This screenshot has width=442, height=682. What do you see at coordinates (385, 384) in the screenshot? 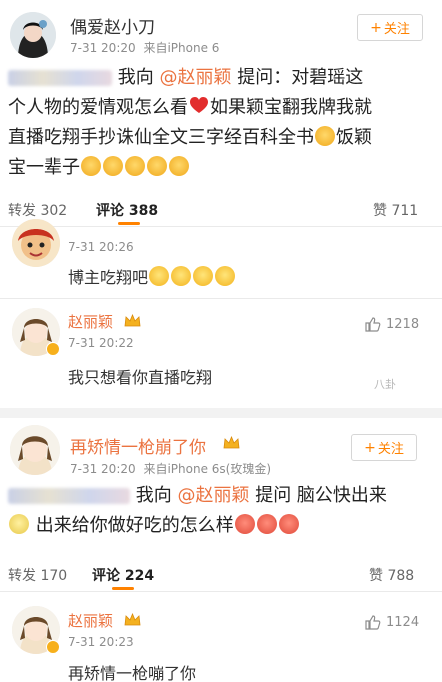
I see `watermark: 八卦` at bounding box center [385, 384].